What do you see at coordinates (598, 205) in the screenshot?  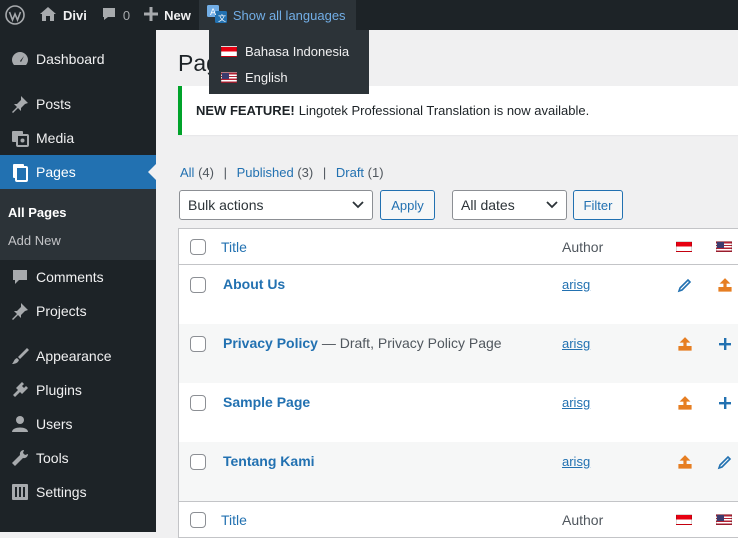 I see `filter-button: Filter` at bounding box center [598, 205].